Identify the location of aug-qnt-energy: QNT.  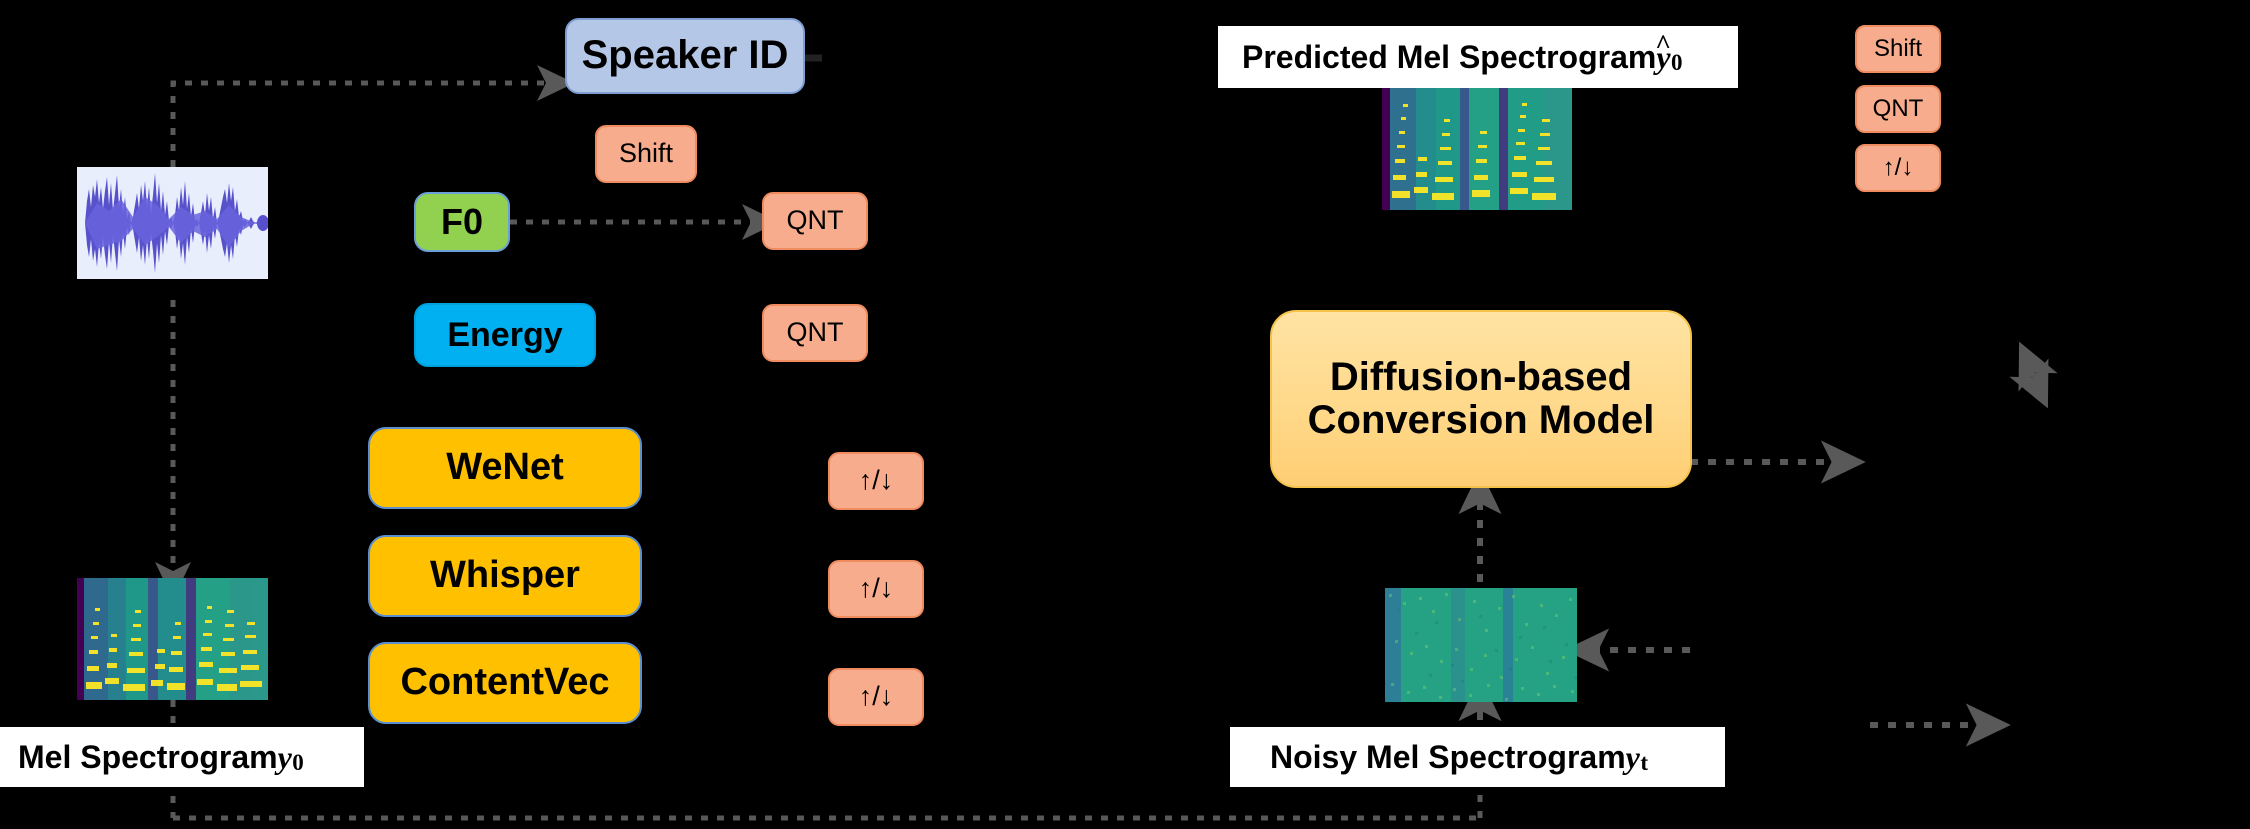
(815, 333).